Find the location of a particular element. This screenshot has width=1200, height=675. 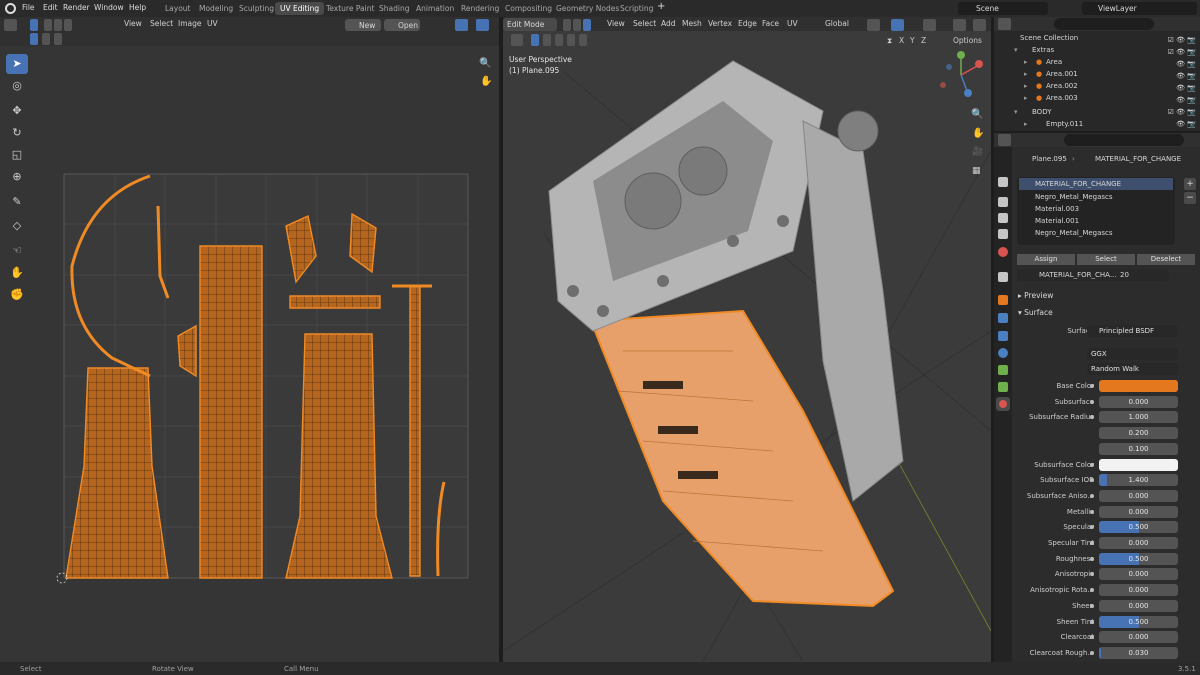

tab-rendering: Rendering is located at coordinates (480, 8).